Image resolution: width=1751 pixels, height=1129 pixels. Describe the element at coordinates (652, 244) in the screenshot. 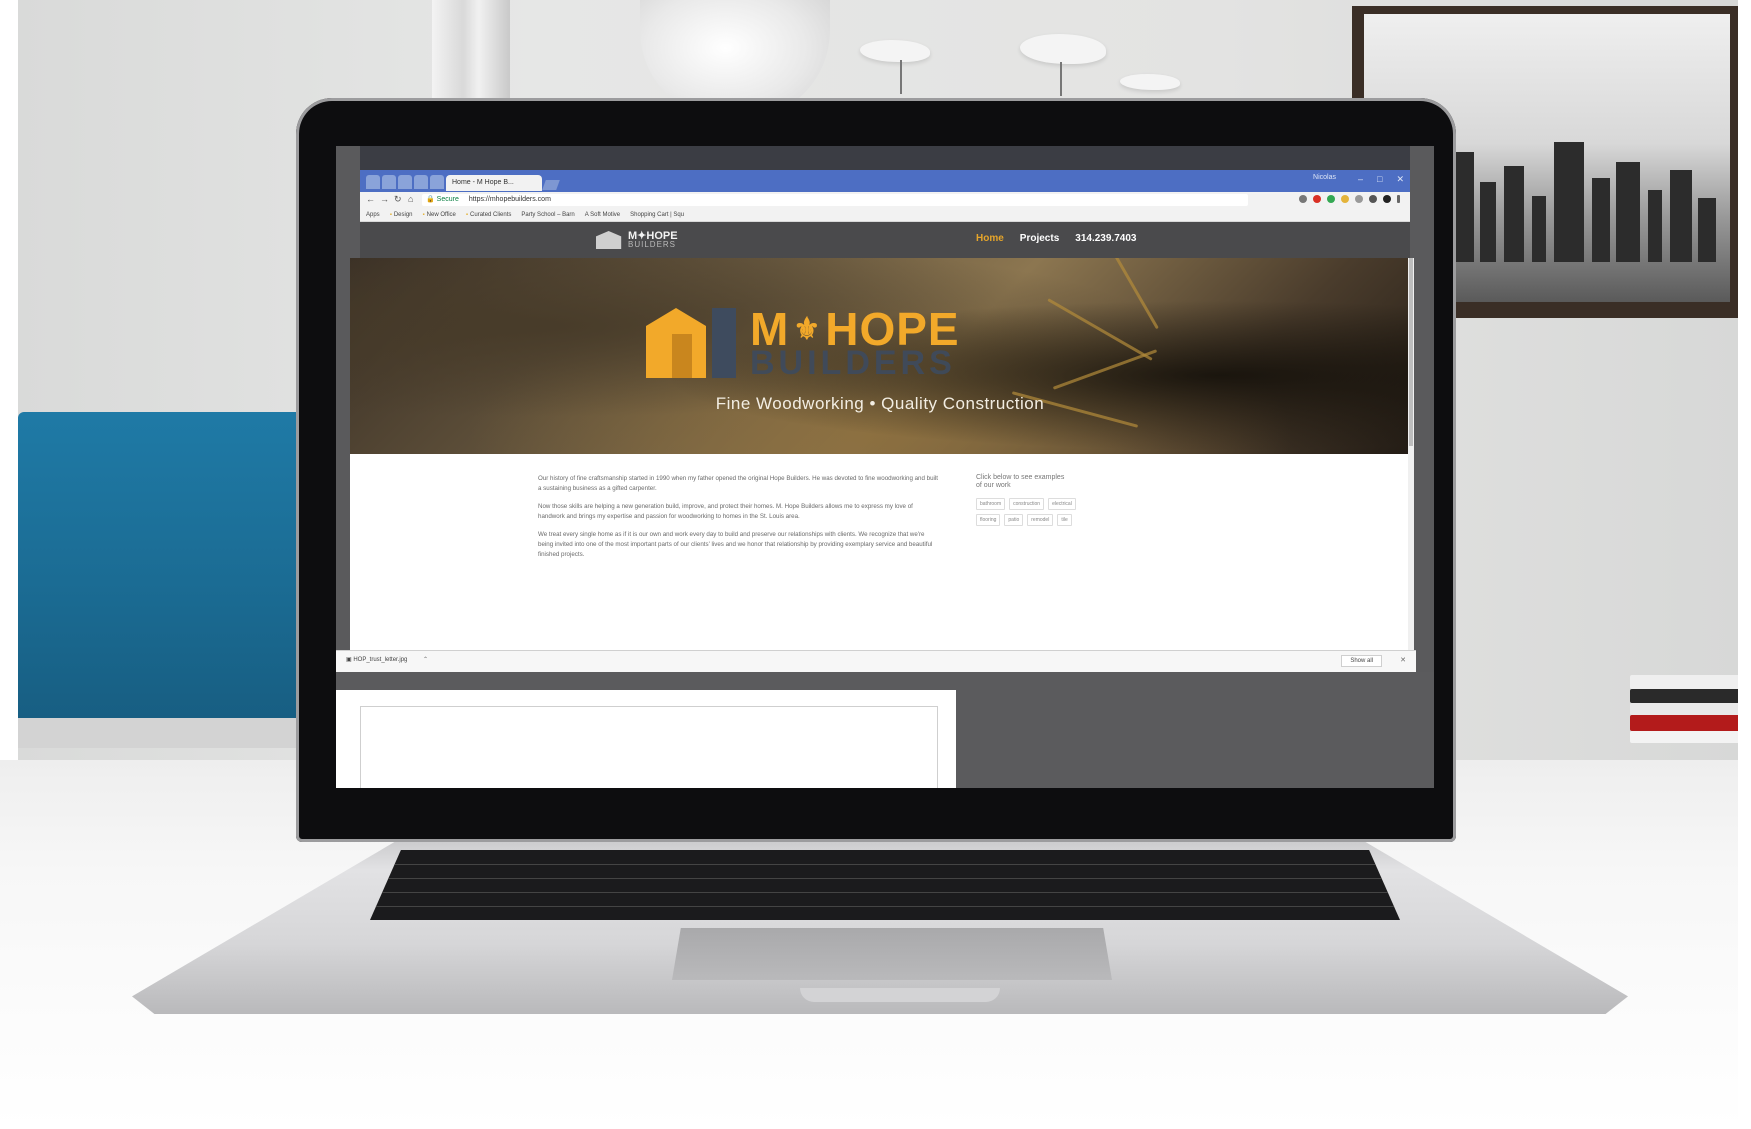

I see `site-logo-subtext: BUILDERS` at that location.